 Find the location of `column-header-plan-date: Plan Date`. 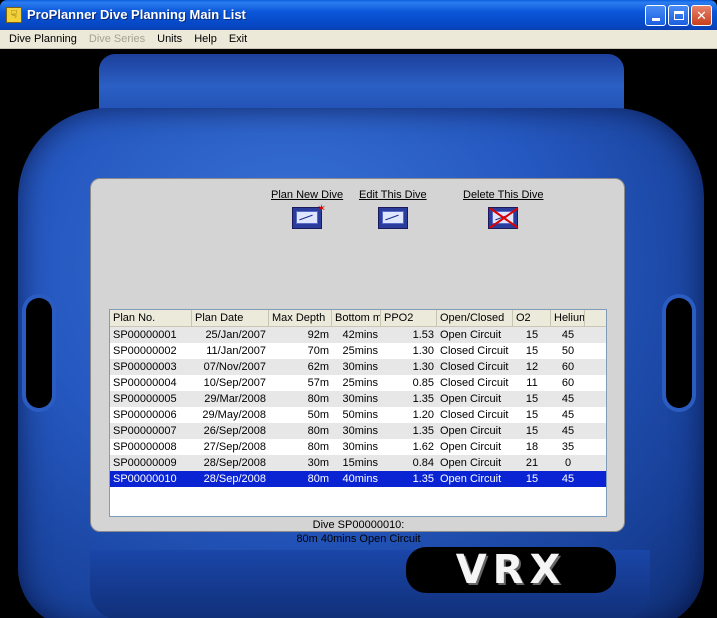

column-header-plan-date: Plan Date is located at coordinates (230, 318).